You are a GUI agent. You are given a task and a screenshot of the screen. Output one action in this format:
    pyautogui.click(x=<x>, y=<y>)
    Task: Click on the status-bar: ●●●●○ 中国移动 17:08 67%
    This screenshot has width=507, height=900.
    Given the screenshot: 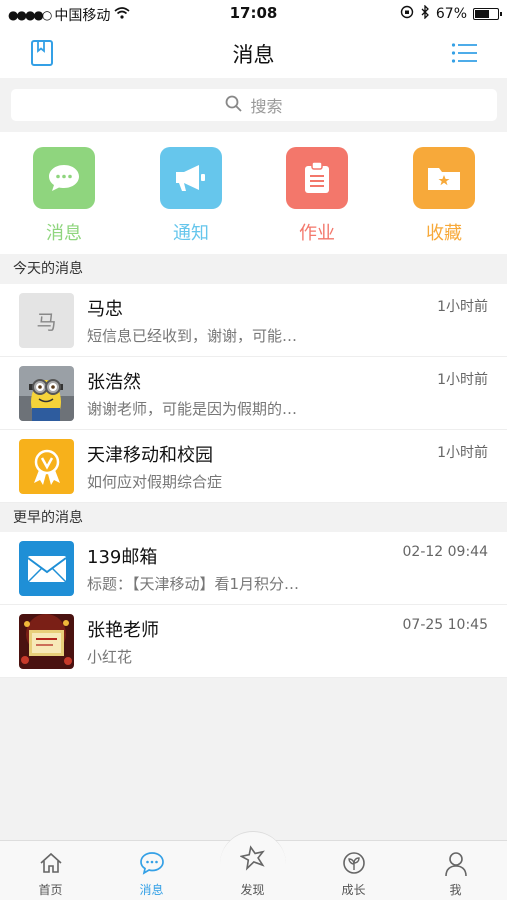 What is the action you would take?
    pyautogui.click(x=253, y=14)
    